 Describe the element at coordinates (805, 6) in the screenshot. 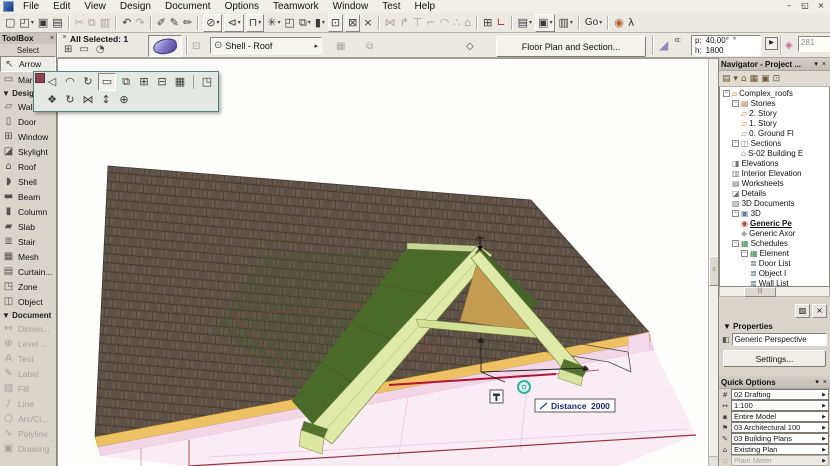

I see `restore-button: ◱` at that location.